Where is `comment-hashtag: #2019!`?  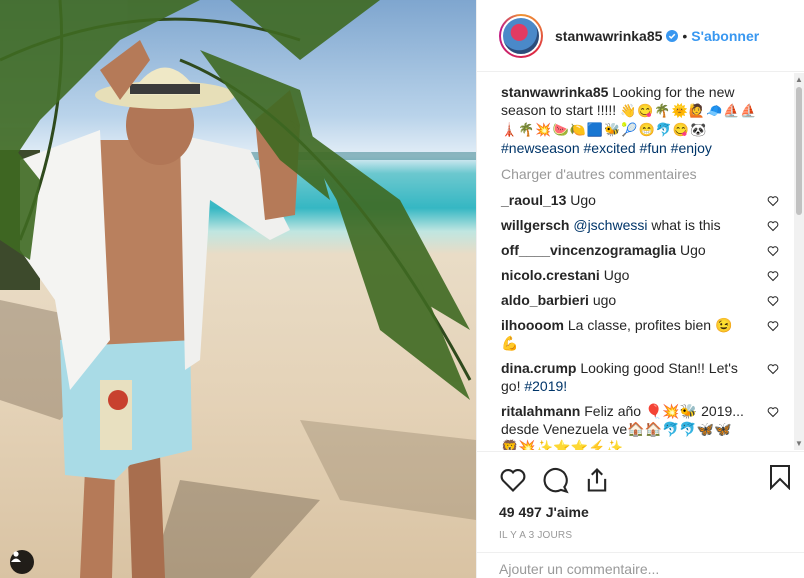
comment-hashtag: #2019! is located at coordinates (545, 386).